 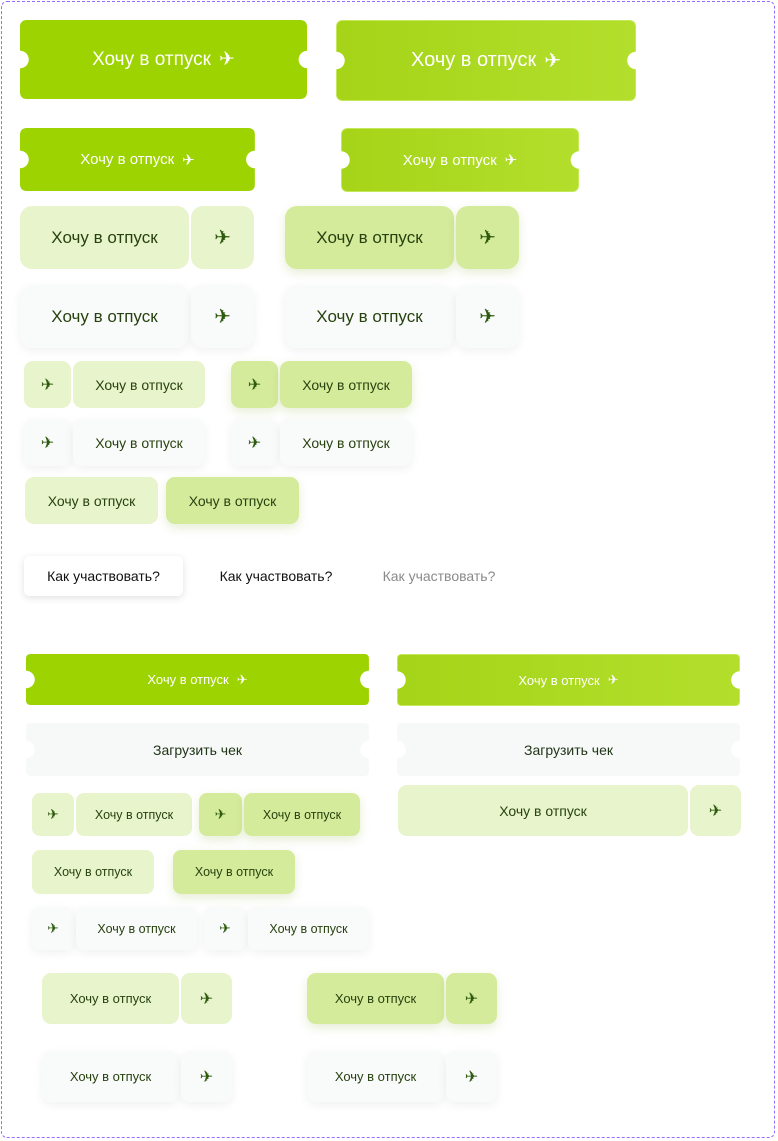 I want to click on vacation-bottom-split-text-white-hover: Хочу в отпуск, so click(x=375, y=1076).